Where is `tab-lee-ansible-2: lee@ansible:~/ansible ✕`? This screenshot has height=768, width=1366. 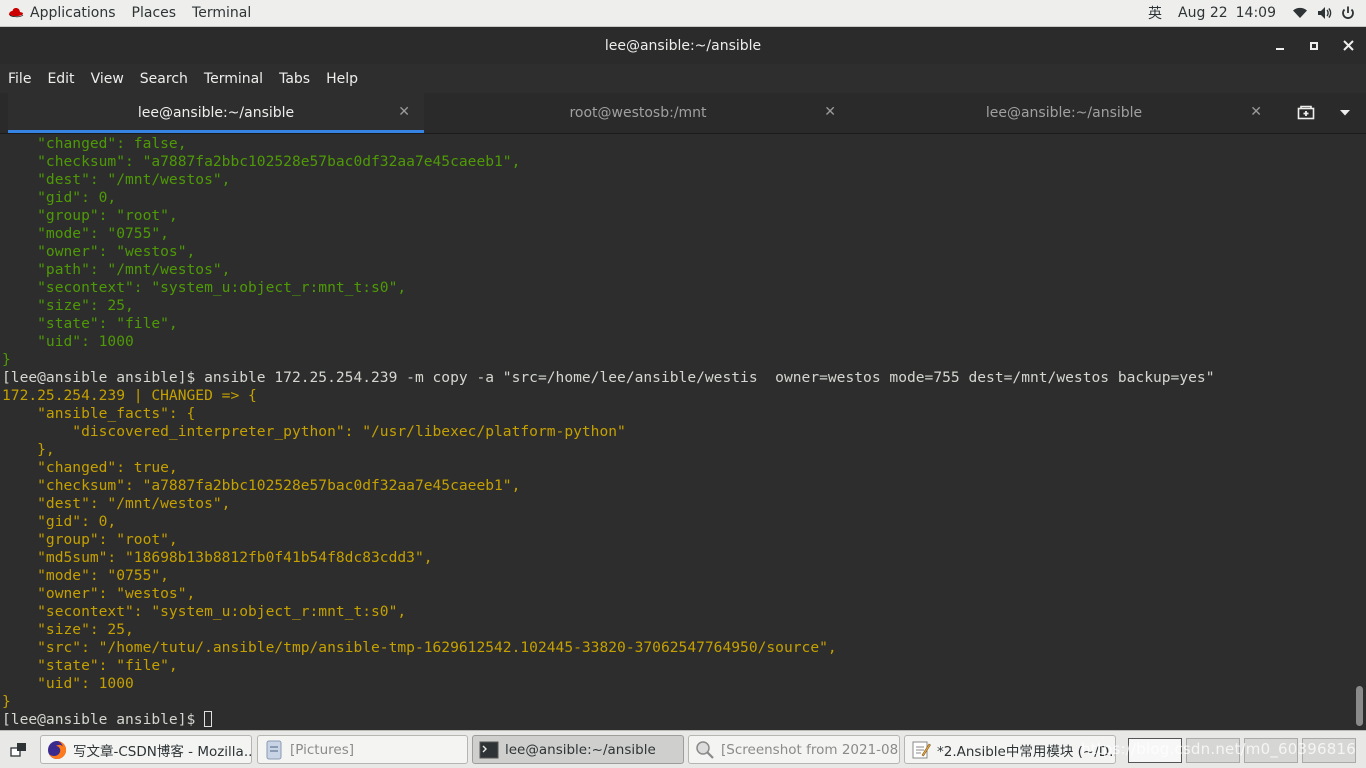 tab-lee-ansible-2: lee@ansible:~/ansible ✕ is located at coordinates (1064, 113).